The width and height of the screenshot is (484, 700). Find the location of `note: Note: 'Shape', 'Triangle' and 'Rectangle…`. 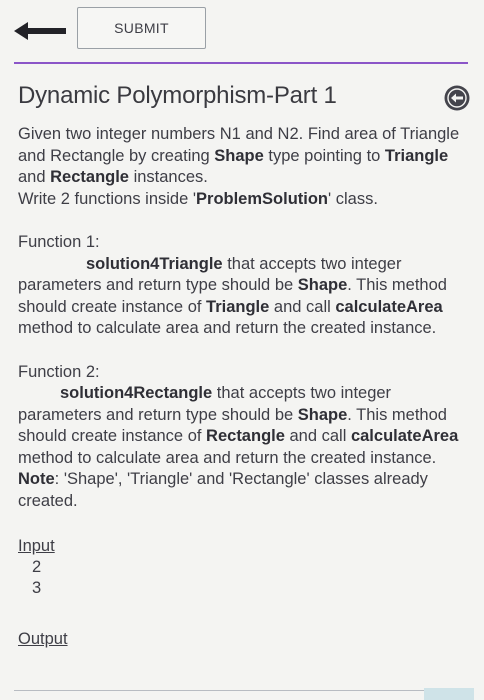

note: Note: 'Shape', 'Triangle' and 'Rectangle… is located at coordinates (223, 490).